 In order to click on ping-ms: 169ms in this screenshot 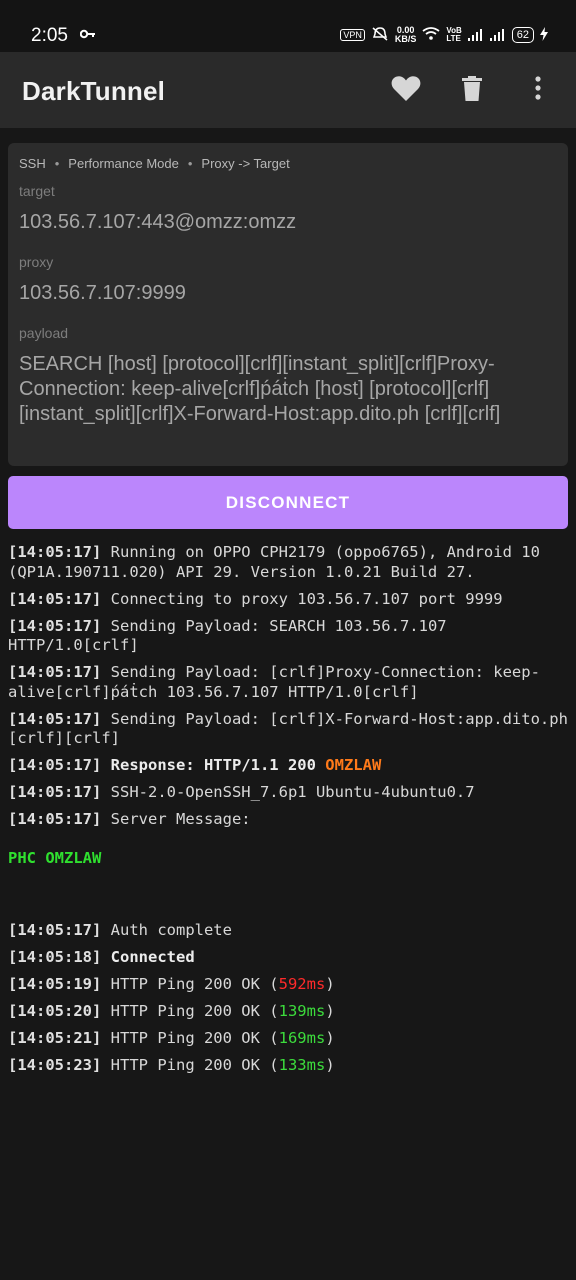, I will do `click(302, 1038)`.